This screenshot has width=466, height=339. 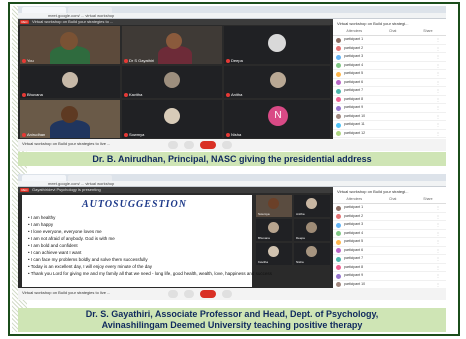 I want to click on participant-tile: N Nisha, so click(x=277, y=119).